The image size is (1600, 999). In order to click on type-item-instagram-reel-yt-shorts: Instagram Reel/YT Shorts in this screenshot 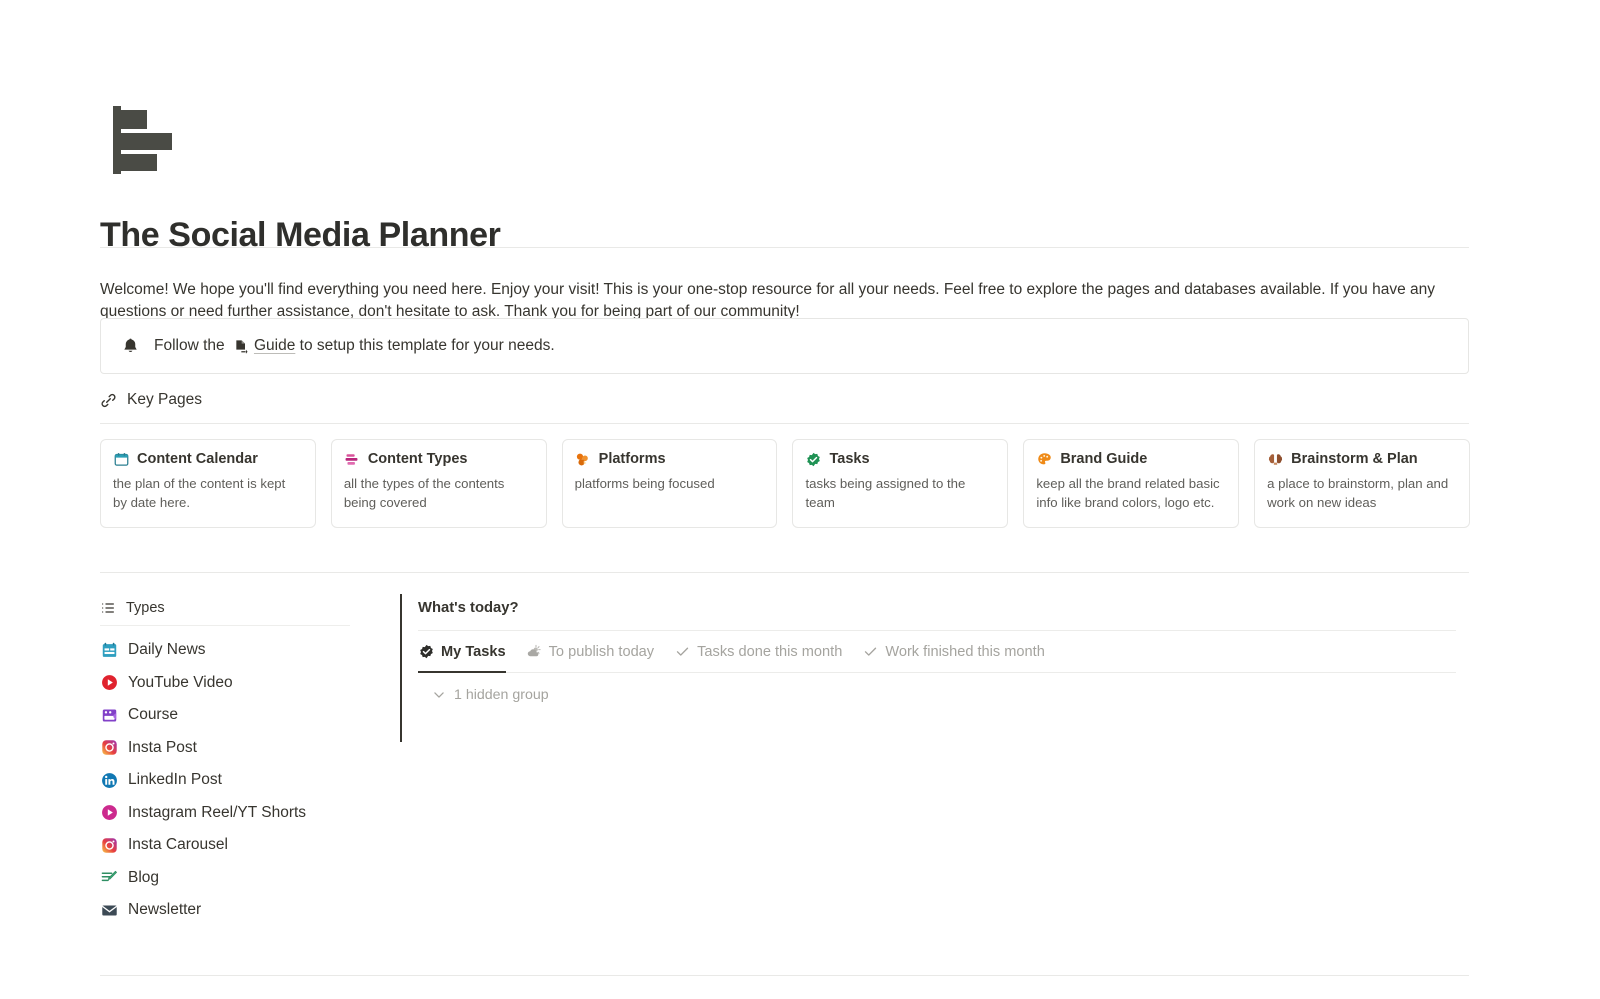, I will do `click(250, 813)`.